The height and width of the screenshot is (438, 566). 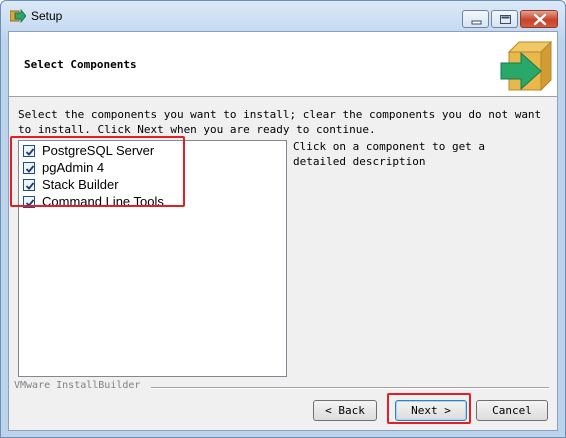 I want to click on minimize-button, so click(x=475, y=19).